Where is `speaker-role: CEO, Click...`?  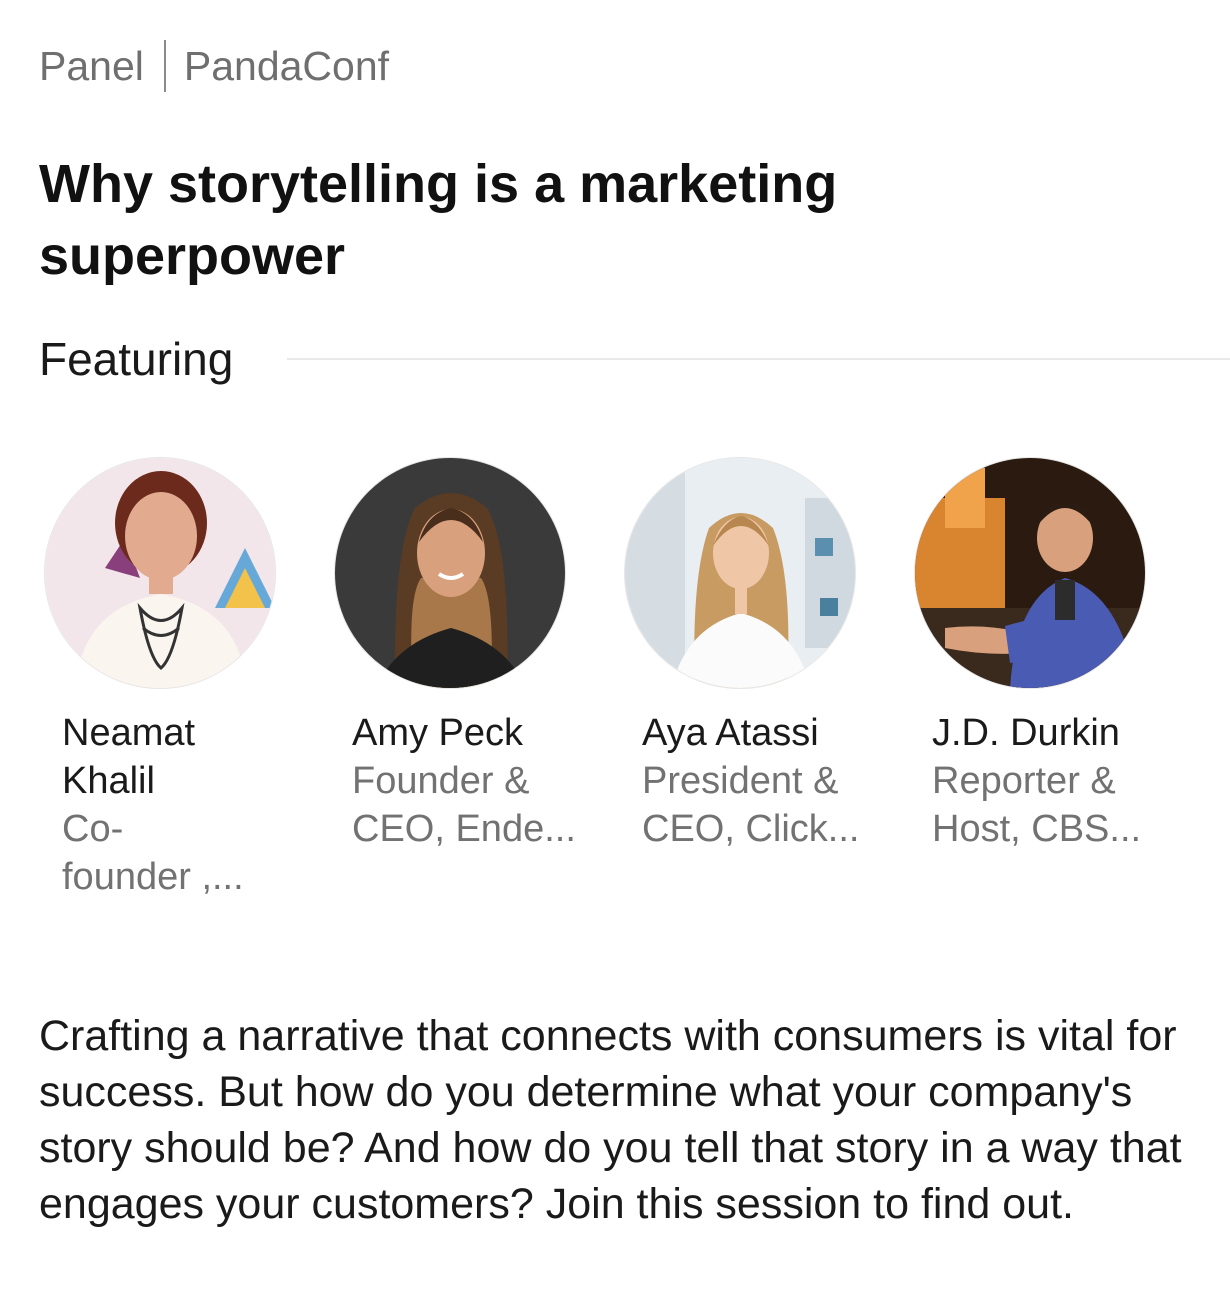
speaker-role: CEO, Click... is located at coordinates (751, 829).